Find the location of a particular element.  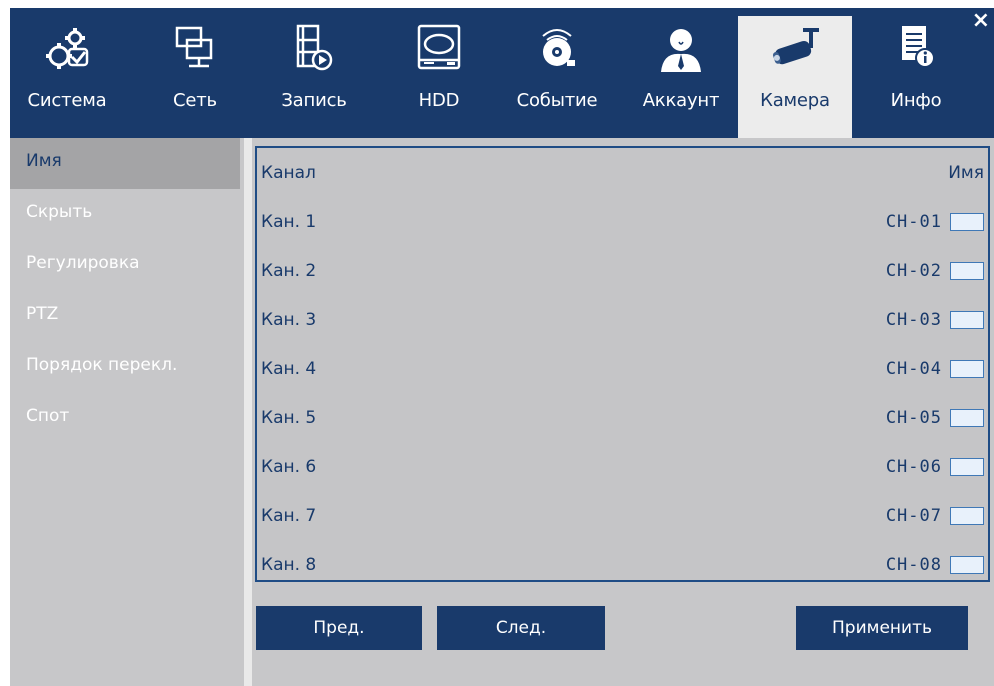

header-channel: Канал is located at coordinates (288, 172).